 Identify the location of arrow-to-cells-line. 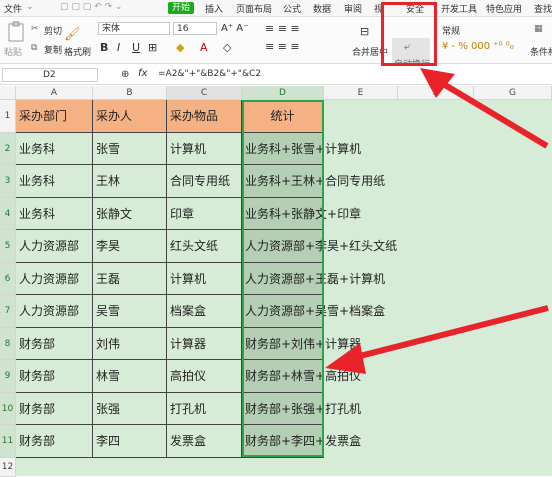
(450, 333).